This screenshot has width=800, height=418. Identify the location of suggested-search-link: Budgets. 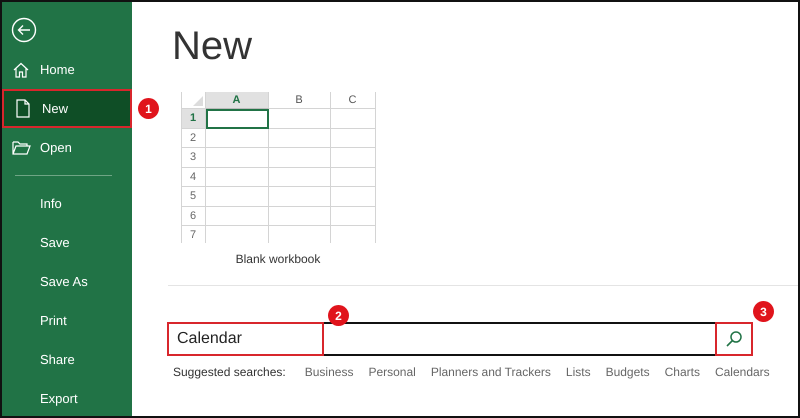
(628, 372).